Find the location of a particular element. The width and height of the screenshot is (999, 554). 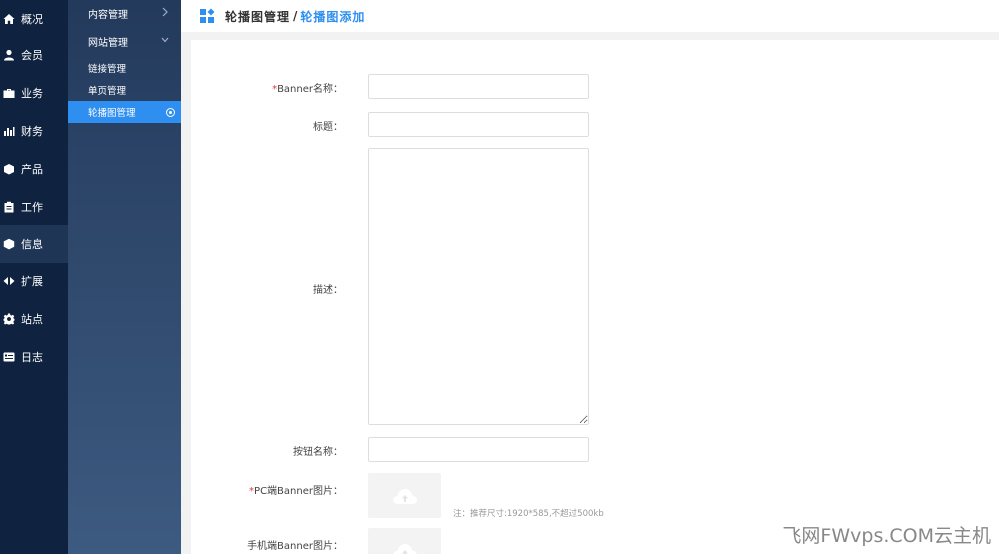

main-nav-label: 产品 is located at coordinates (32, 169).